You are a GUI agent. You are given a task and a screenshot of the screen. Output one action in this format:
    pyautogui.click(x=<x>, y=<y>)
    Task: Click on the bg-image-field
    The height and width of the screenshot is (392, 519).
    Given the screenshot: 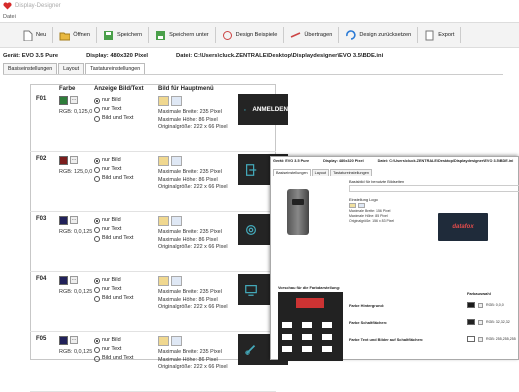 What is the action you would take?
    pyautogui.click(x=434, y=188)
    